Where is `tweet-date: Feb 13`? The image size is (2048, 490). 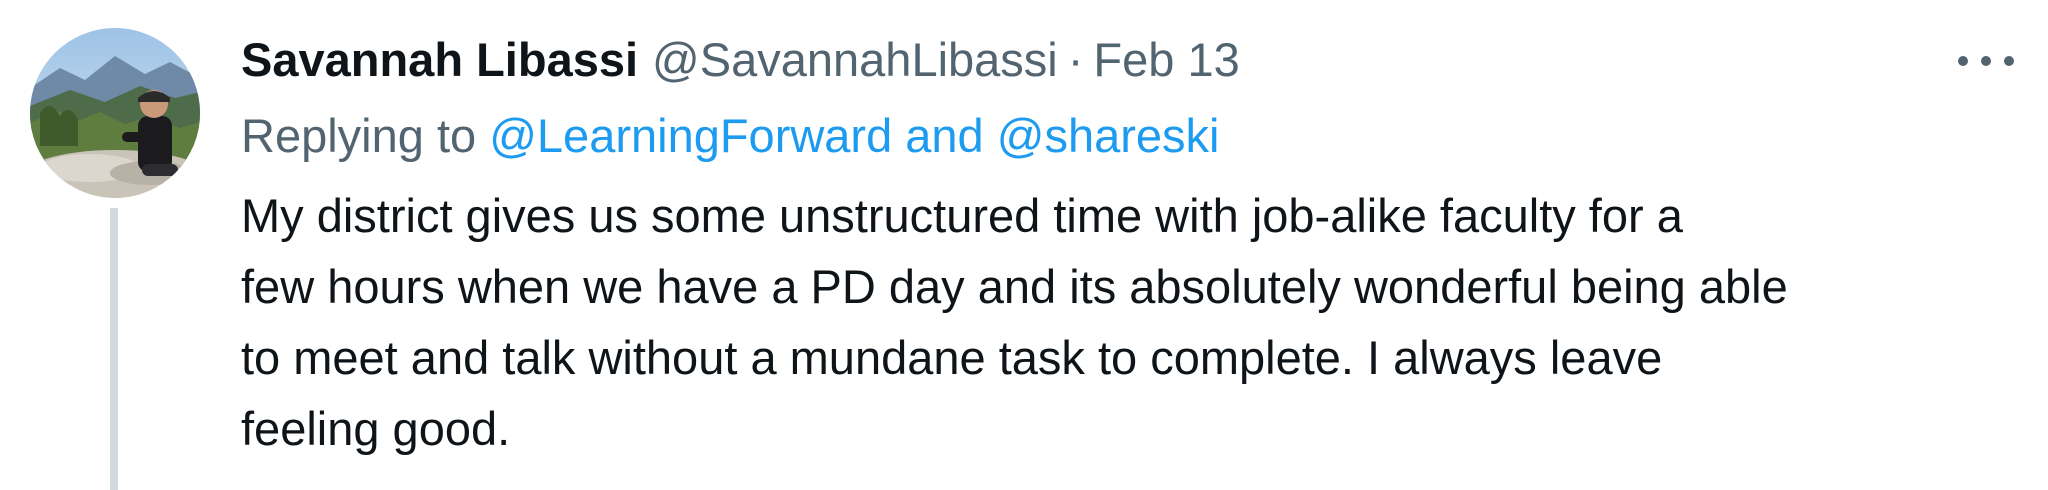
tweet-date: Feb 13 is located at coordinates (1166, 60).